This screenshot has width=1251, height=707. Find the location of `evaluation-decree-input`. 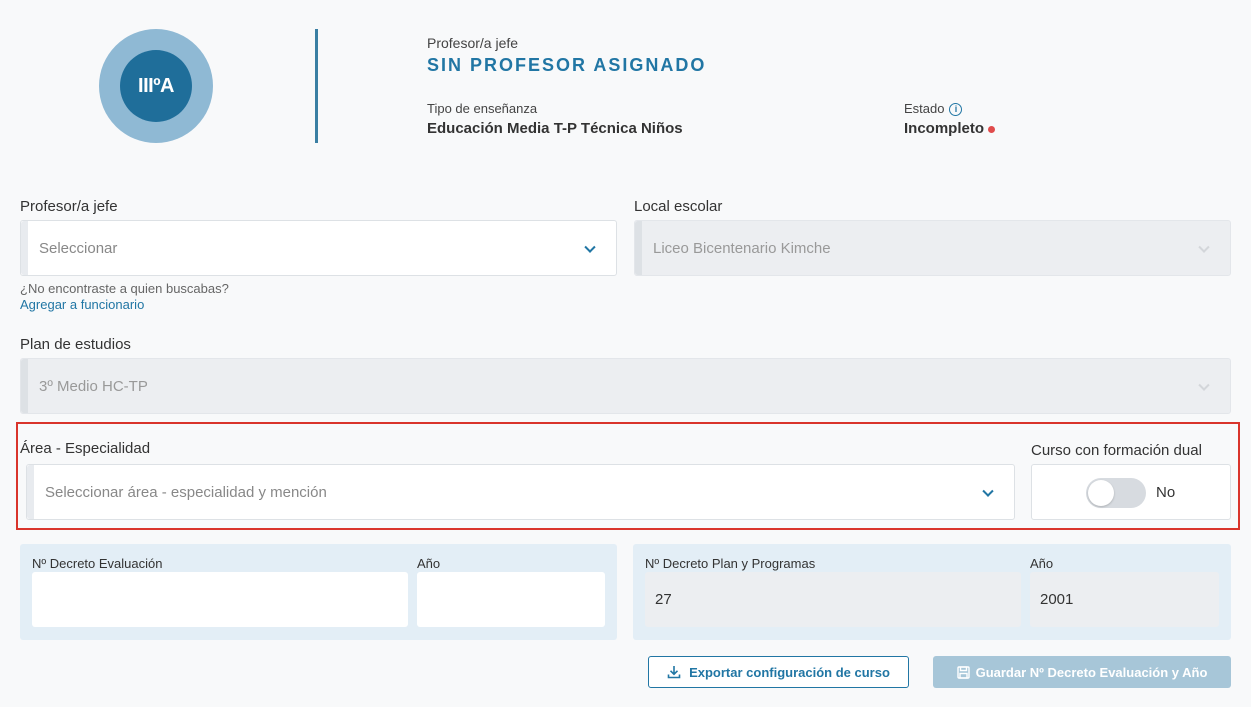

evaluation-decree-input is located at coordinates (220, 599).